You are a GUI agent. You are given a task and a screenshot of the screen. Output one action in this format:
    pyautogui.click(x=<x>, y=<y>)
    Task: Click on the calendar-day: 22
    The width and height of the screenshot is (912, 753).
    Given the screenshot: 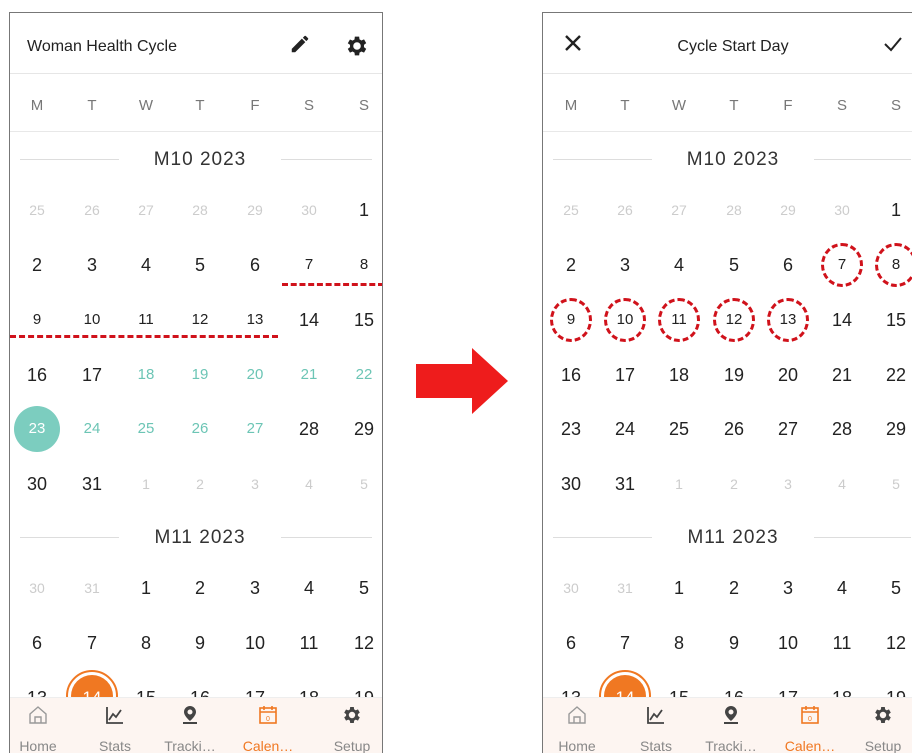 What is the action you would take?
    pyautogui.click(x=893, y=375)
    